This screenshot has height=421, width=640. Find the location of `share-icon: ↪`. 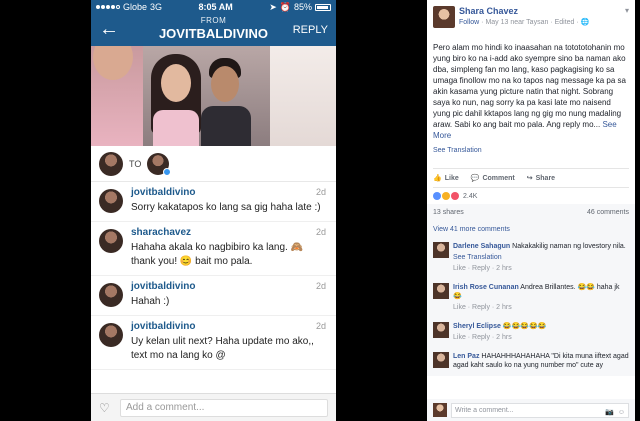

share-icon: ↪ is located at coordinates (529, 178).